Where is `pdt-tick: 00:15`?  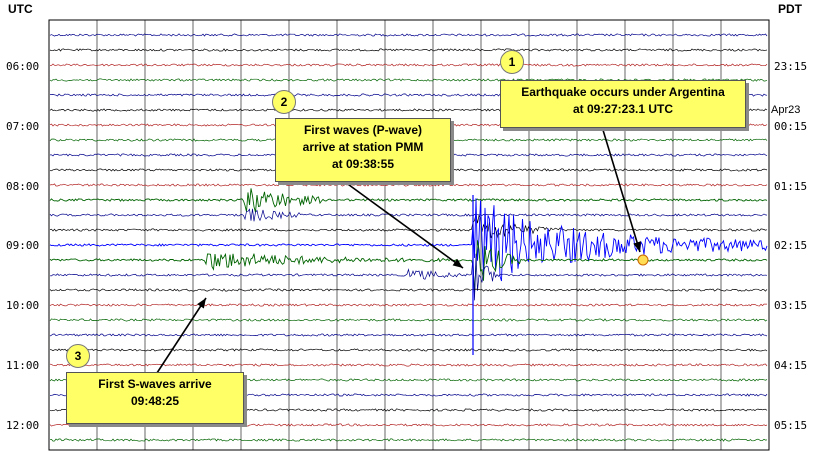 pdt-tick: 00:15 is located at coordinates (791, 126).